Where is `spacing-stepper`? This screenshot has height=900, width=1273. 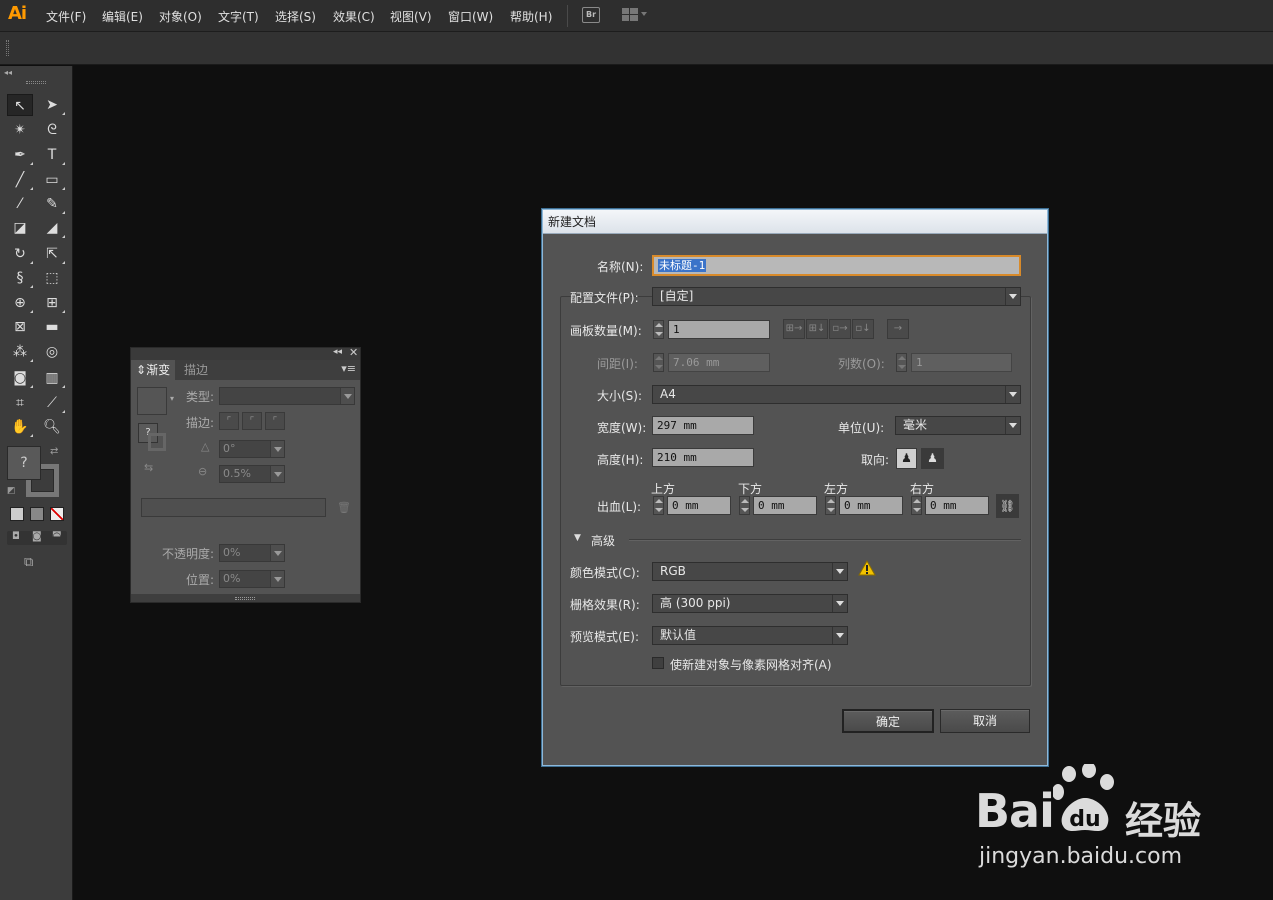
spacing-stepper is located at coordinates (658, 362).